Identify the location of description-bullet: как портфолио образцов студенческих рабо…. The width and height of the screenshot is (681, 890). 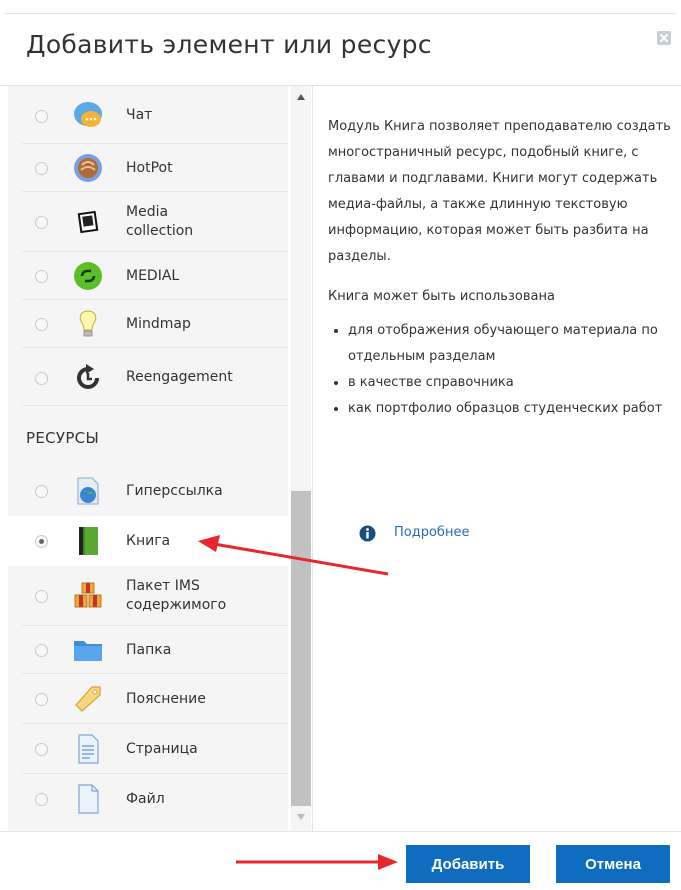
(513, 409).